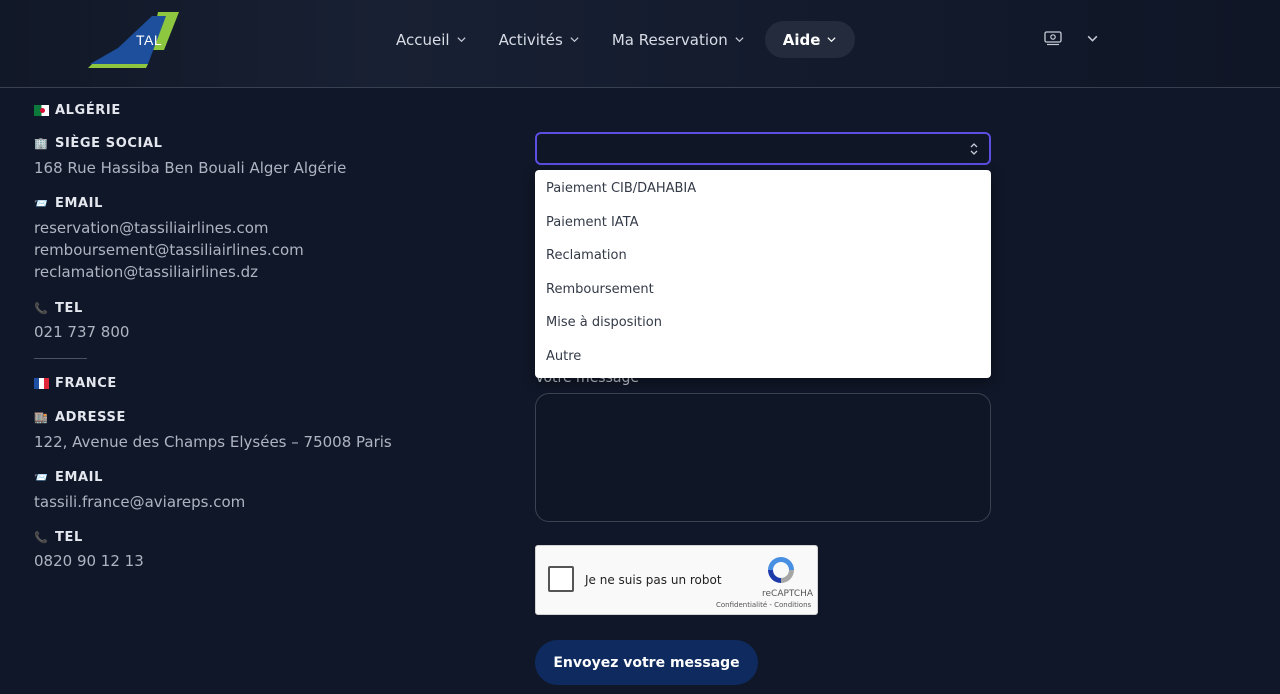 Image resolution: width=1280 pixels, height=694 pixels. What do you see at coordinates (89, 561) in the screenshot?
I see `tel-value-fr: 0820 90 12 13` at bounding box center [89, 561].